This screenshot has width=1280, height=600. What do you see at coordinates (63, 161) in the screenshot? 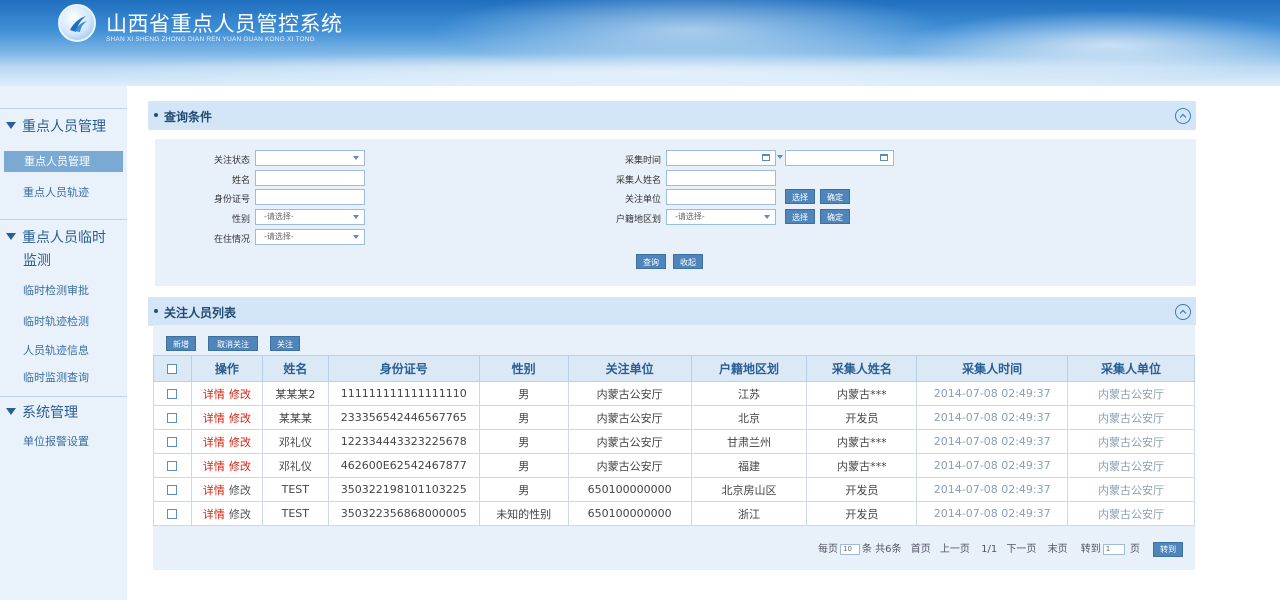
I see `sidebar-item-key-person-manage: 重点人员管理` at bounding box center [63, 161].